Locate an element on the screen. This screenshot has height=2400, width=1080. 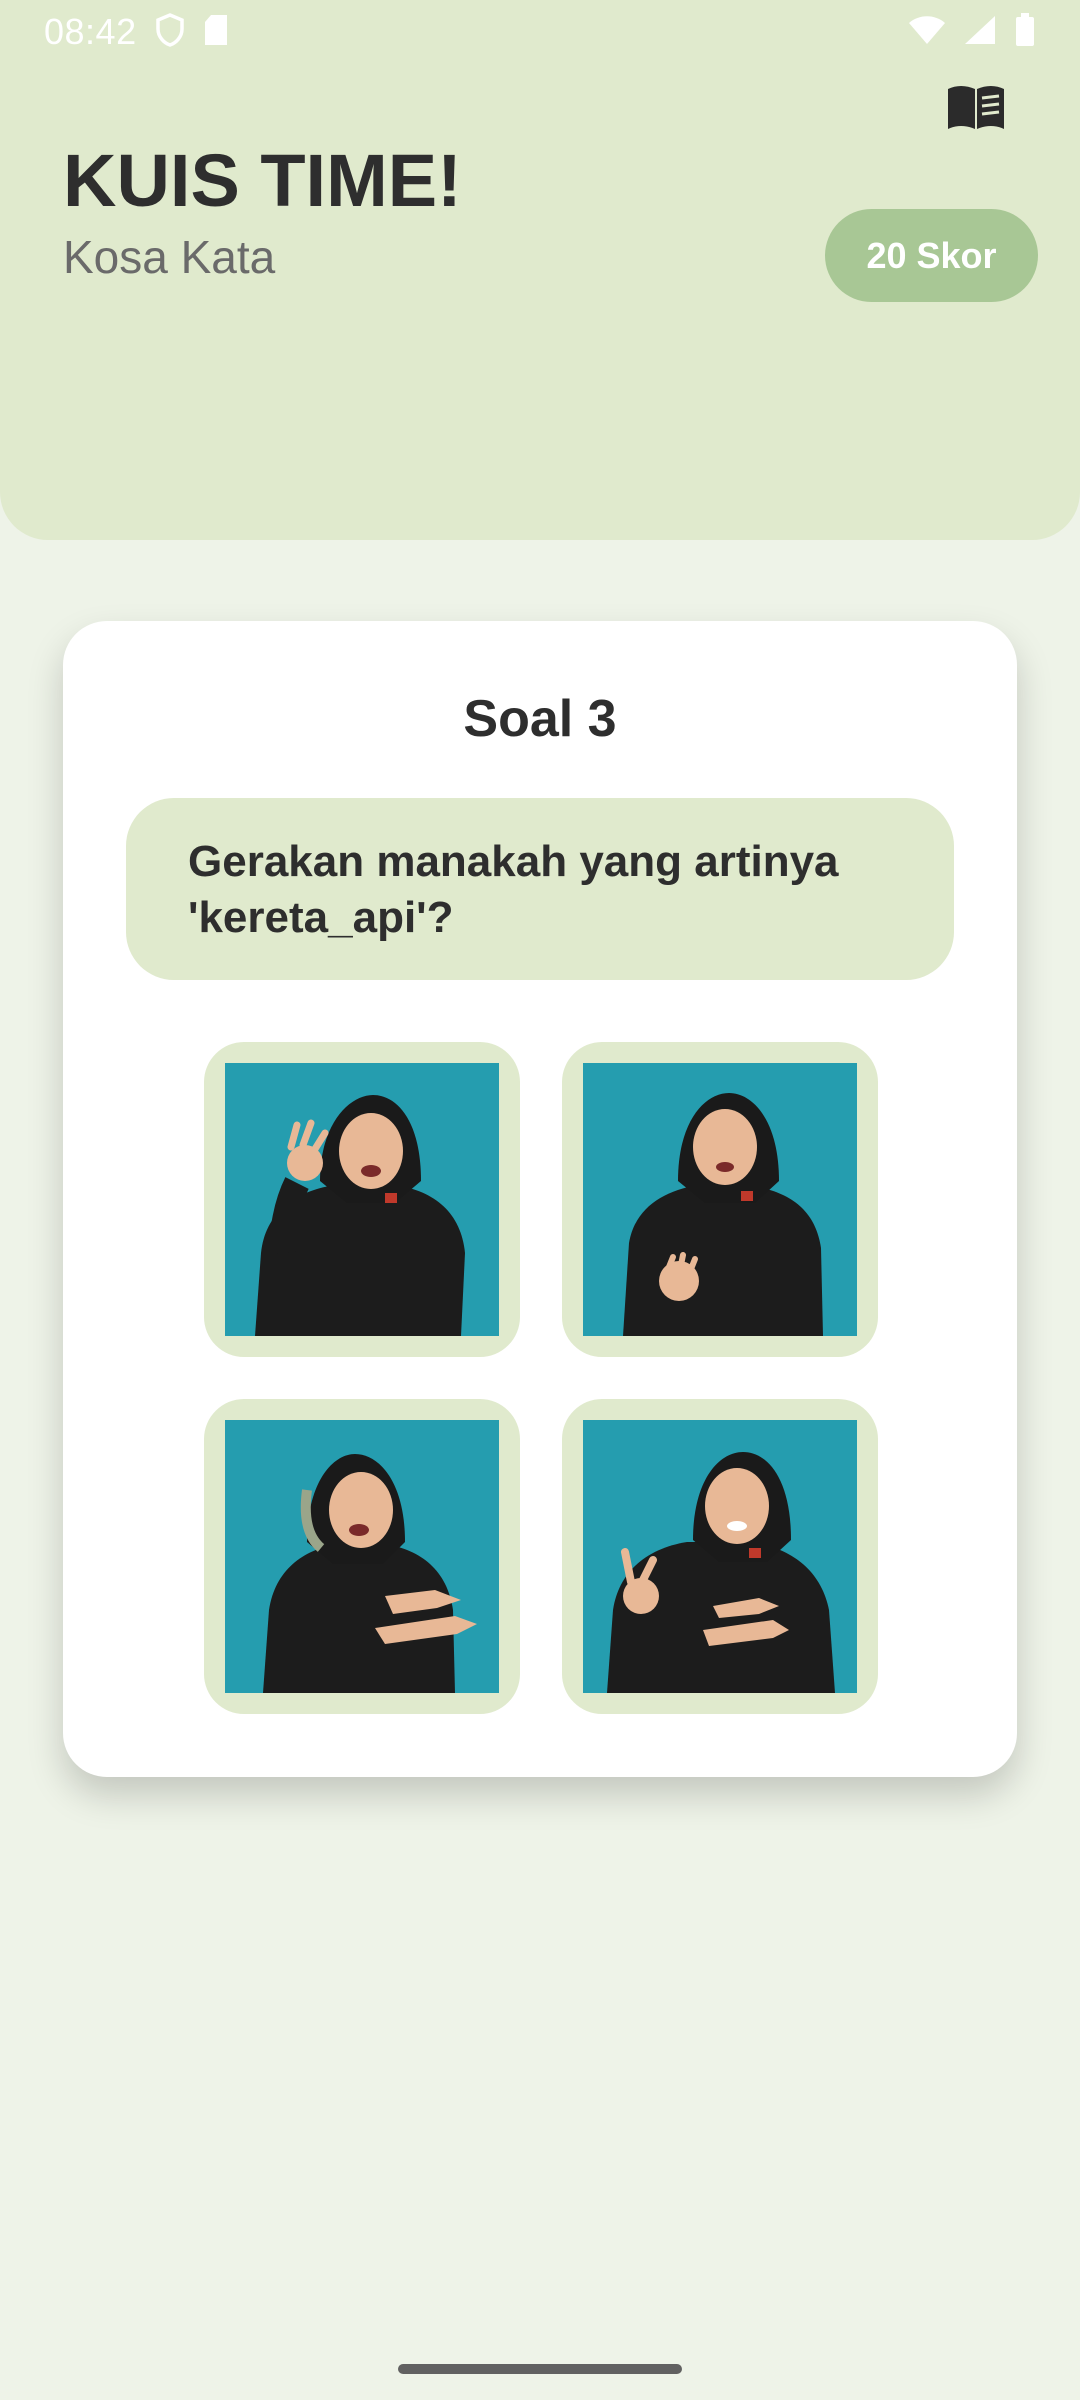
sd-card-icon is located at coordinates (216, 32).